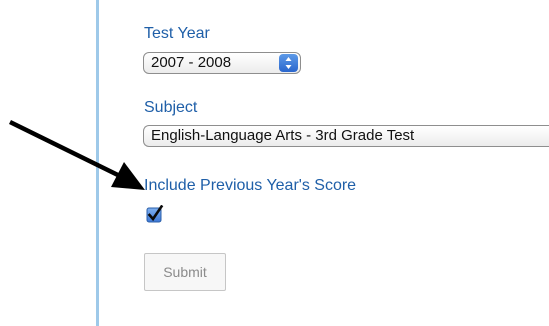 The image size is (549, 326). Describe the element at coordinates (97, 163) in the screenshot. I see `left-accent-rule` at that location.